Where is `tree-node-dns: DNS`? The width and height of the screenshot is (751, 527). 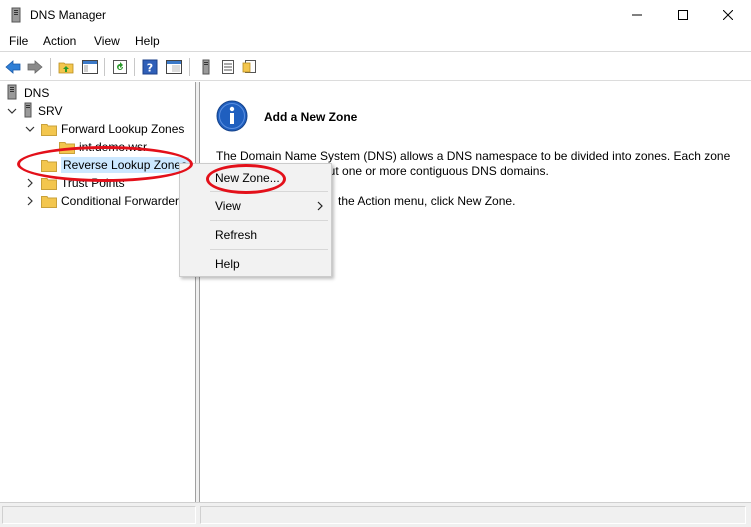
tree-node-dns: DNS is located at coordinates (26, 93).